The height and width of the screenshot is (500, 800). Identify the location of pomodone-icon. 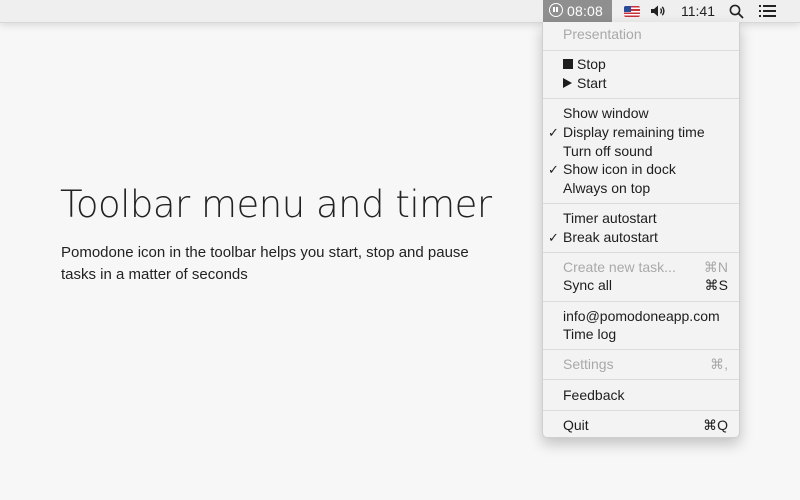
(556, 10).